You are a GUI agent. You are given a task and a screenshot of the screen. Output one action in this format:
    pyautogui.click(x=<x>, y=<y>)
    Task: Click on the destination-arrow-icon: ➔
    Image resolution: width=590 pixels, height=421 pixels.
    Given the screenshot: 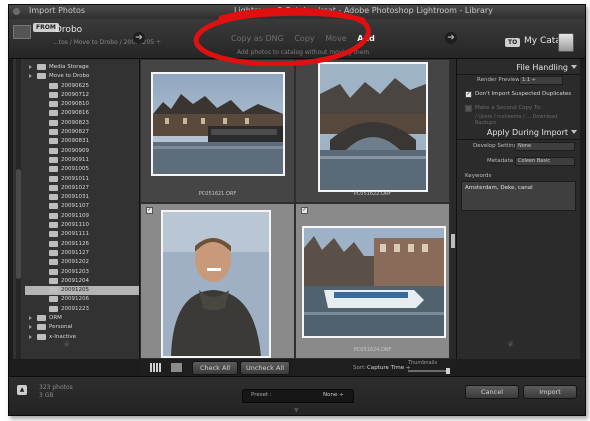 What is the action you would take?
    pyautogui.click(x=451, y=38)
    